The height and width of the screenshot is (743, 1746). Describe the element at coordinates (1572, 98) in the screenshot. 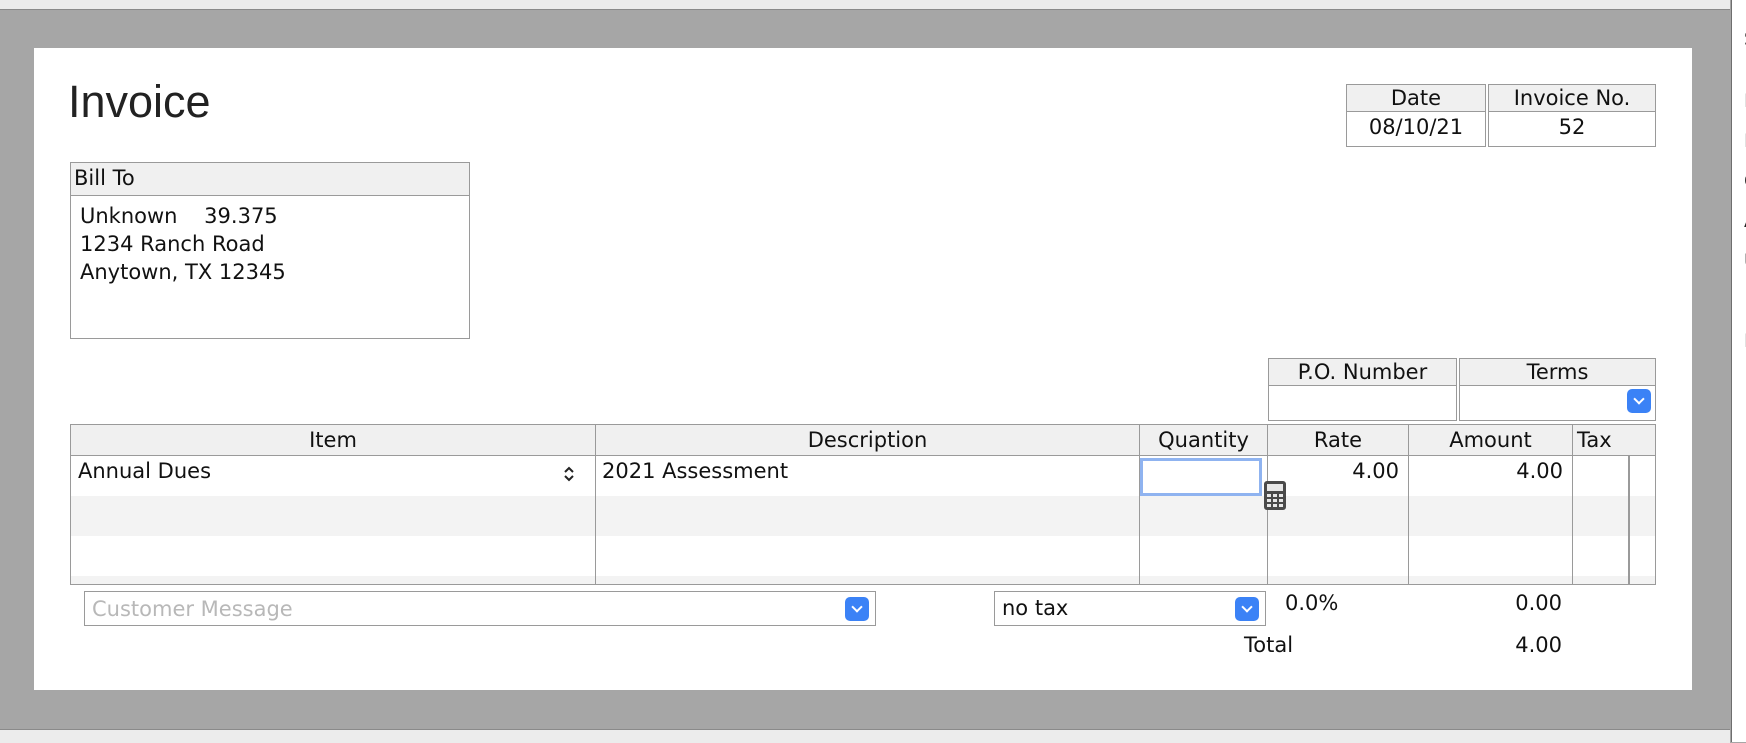

I see `invoice-number-label: Invoice No.` at that location.